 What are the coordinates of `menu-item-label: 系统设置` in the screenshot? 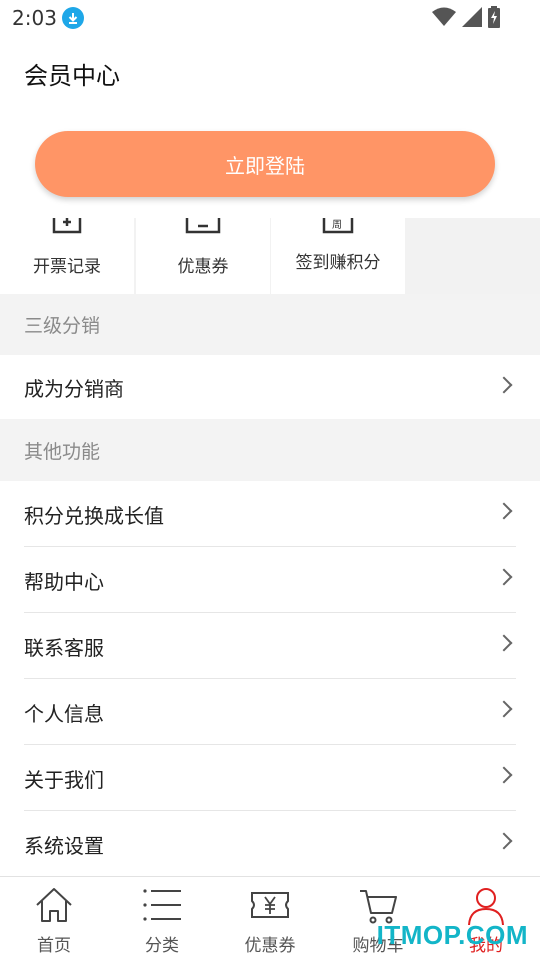 It's located at (64, 845).